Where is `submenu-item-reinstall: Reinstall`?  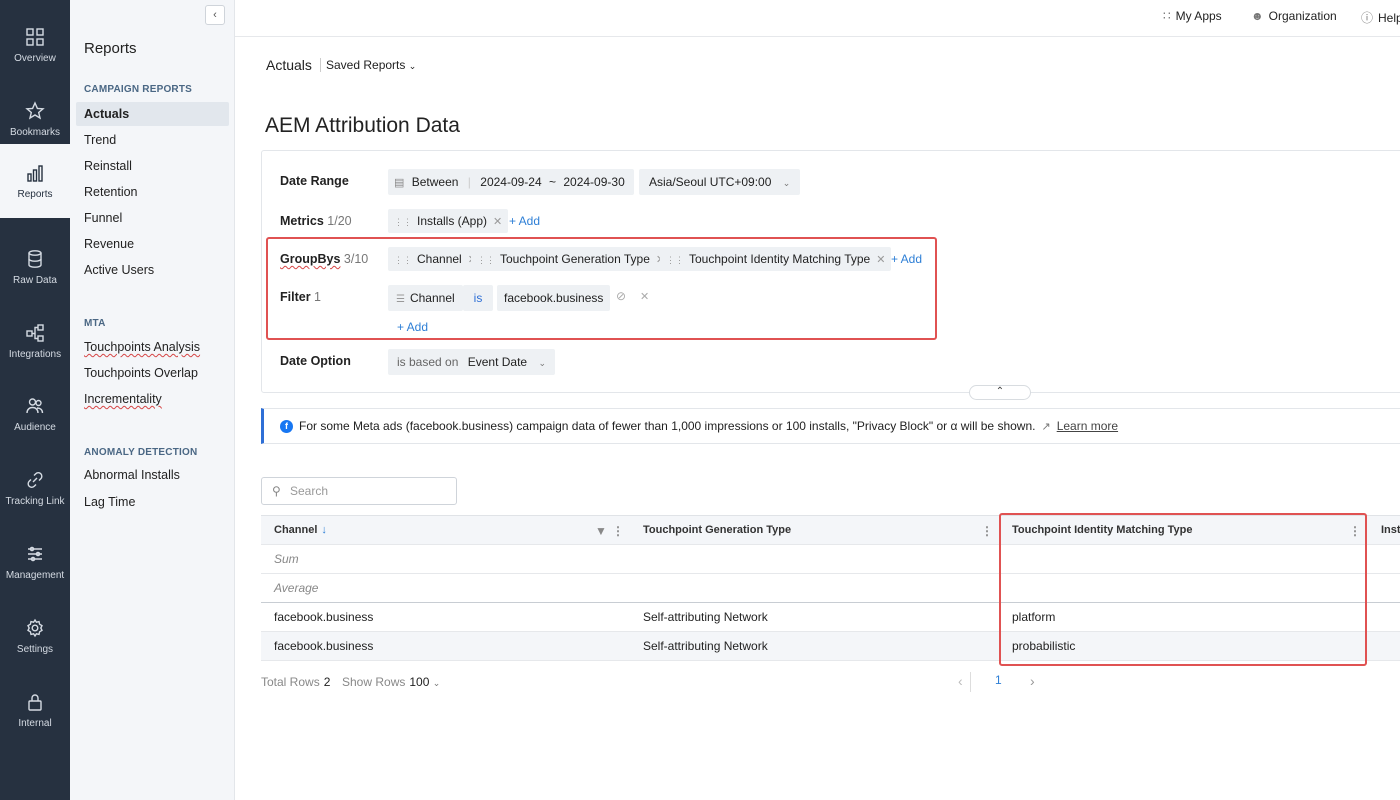
submenu-item-reinstall: Reinstall is located at coordinates (152, 166).